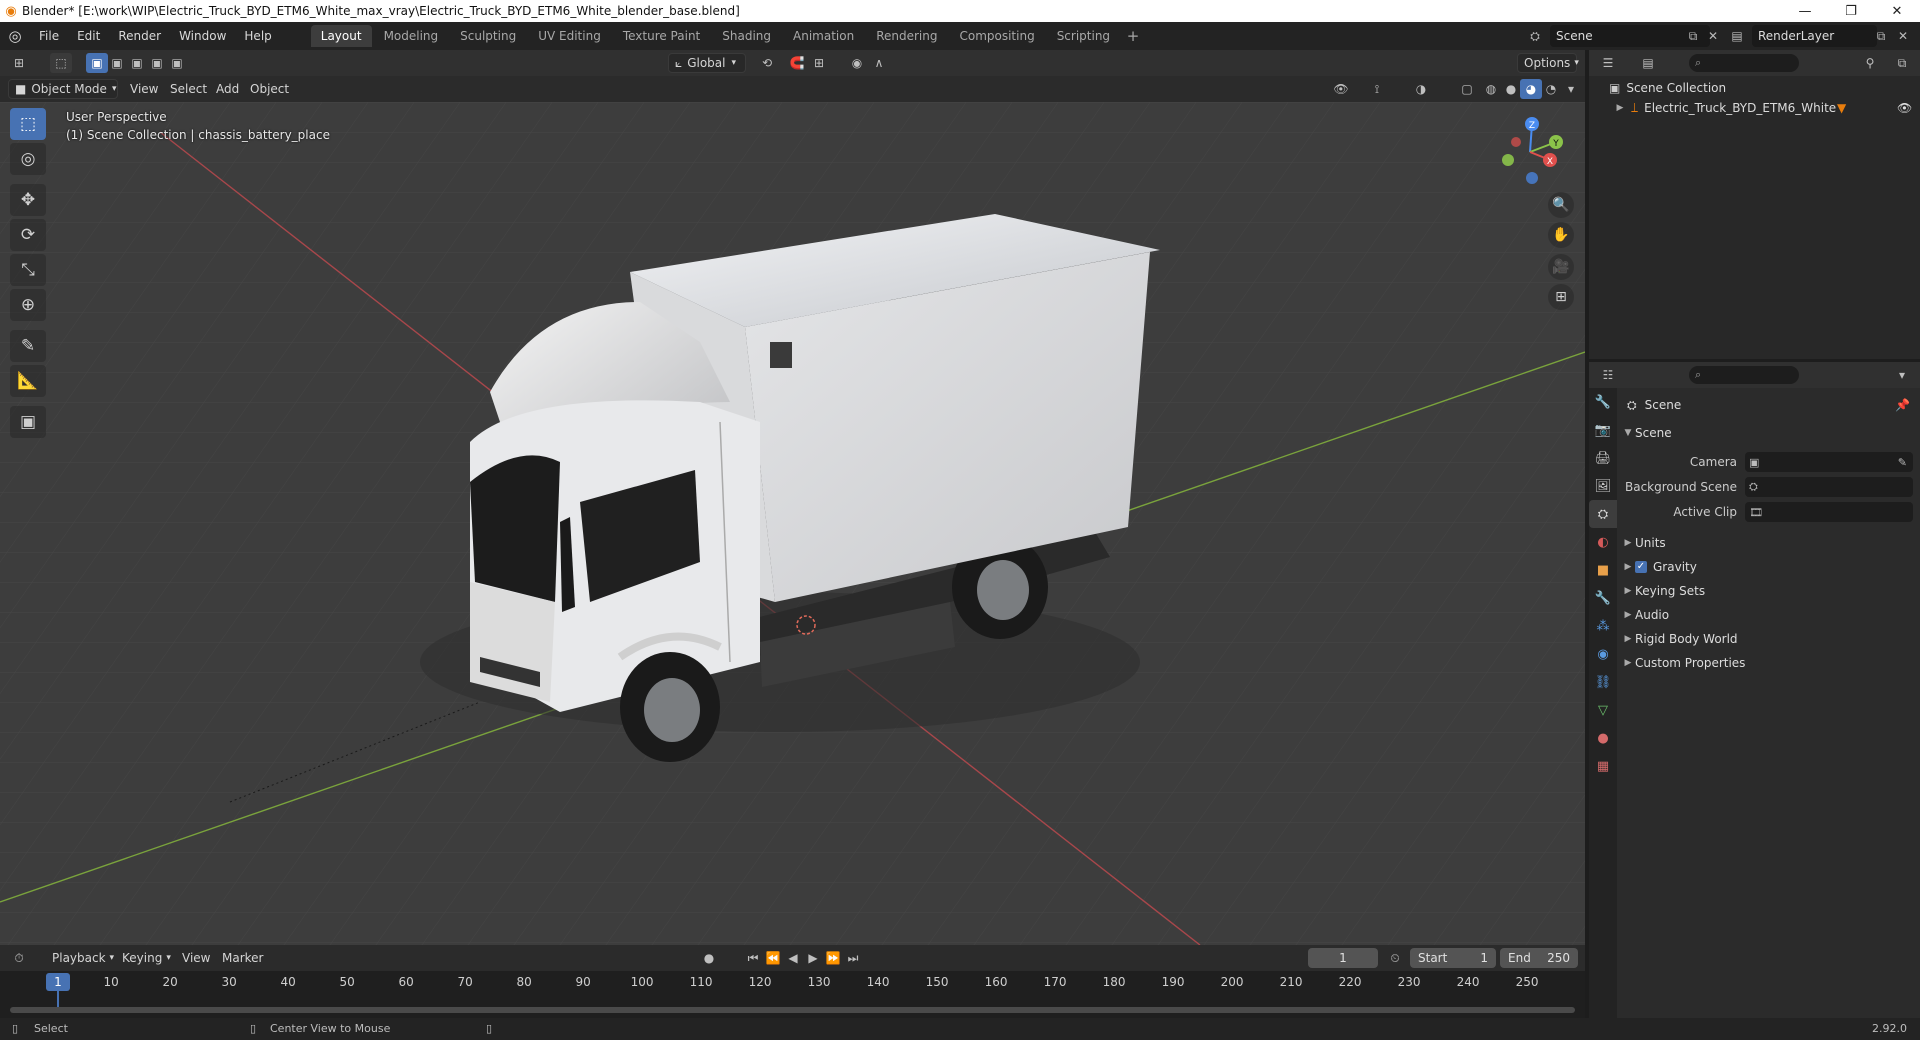  I want to click on world-tab-icon: ◐, so click(1603, 542).